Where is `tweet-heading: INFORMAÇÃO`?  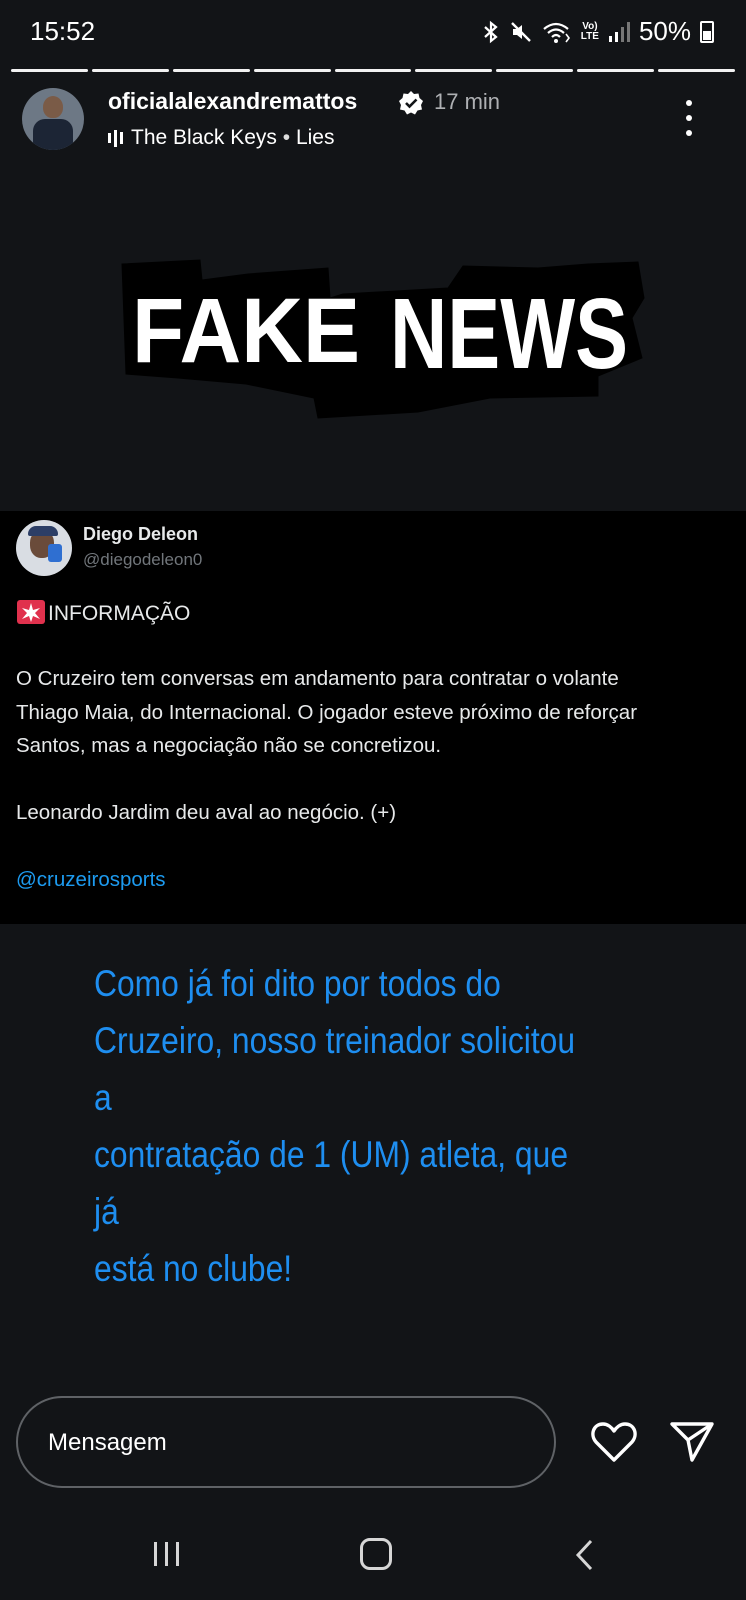 tweet-heading: INFORMAÇÃO is located at coordinates (119, 613).